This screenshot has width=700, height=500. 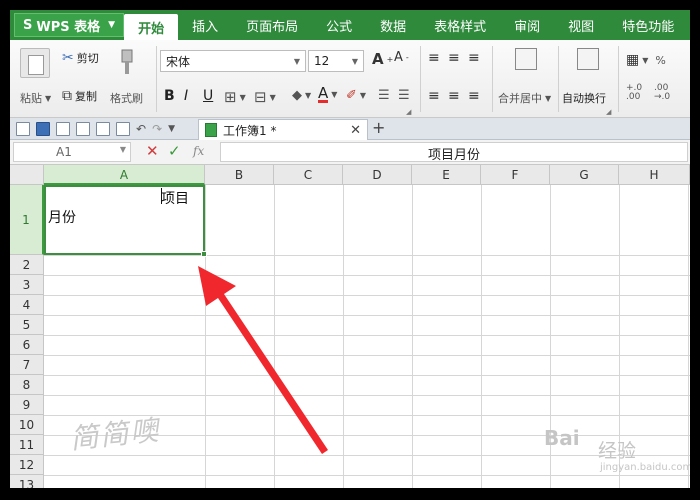 What do you see at coordinates (272, 25) in the screenshot?
I see `tab-page-layout: 页面布局` at bounding box center [272, 25].